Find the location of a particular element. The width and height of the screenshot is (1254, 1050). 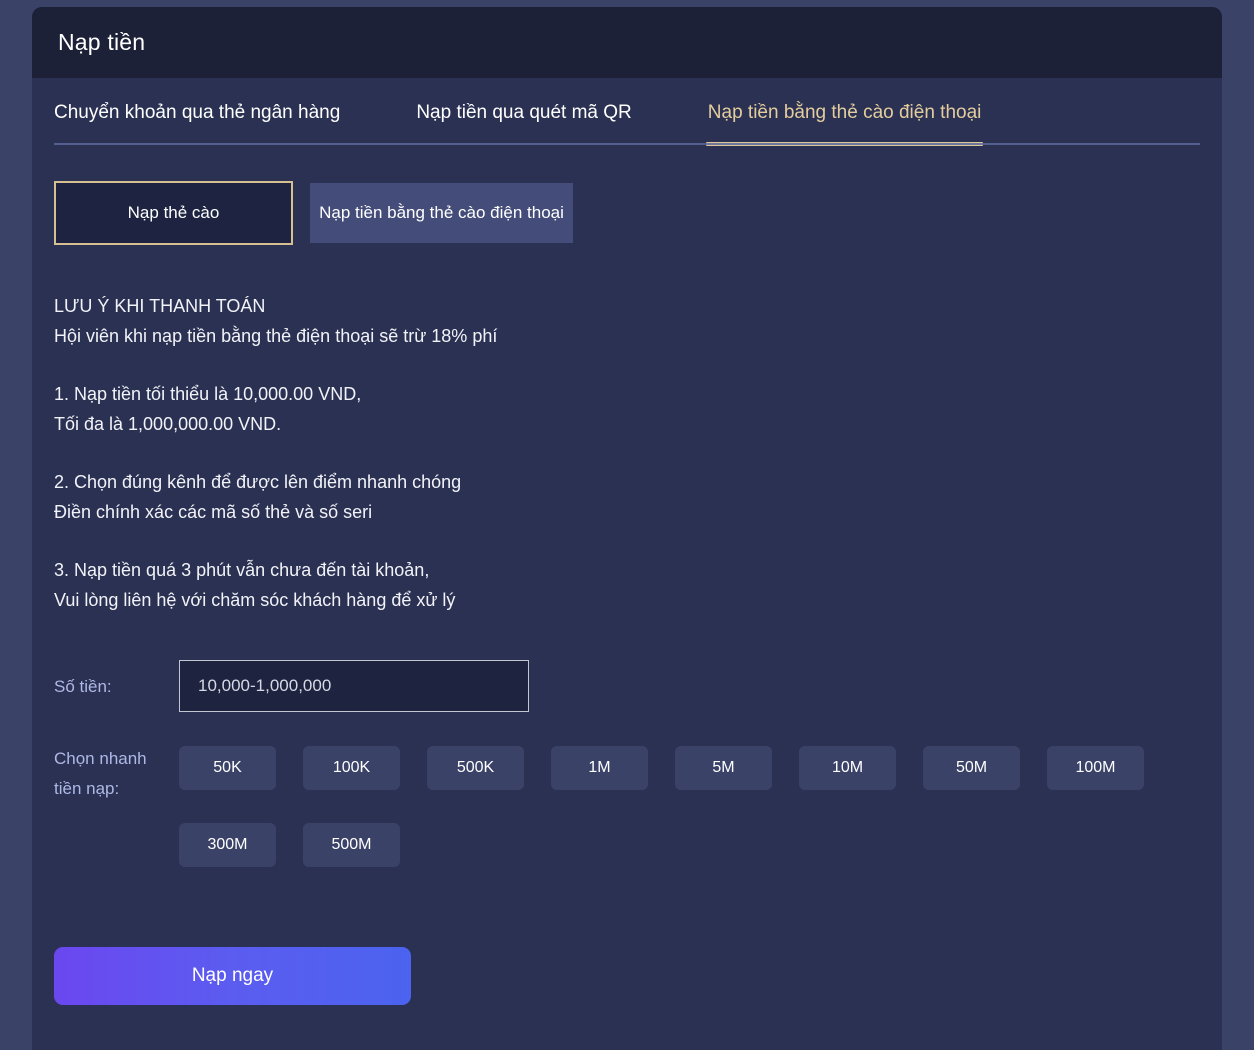

page-title: Nạp tiền is located at coordinates (102, 42).